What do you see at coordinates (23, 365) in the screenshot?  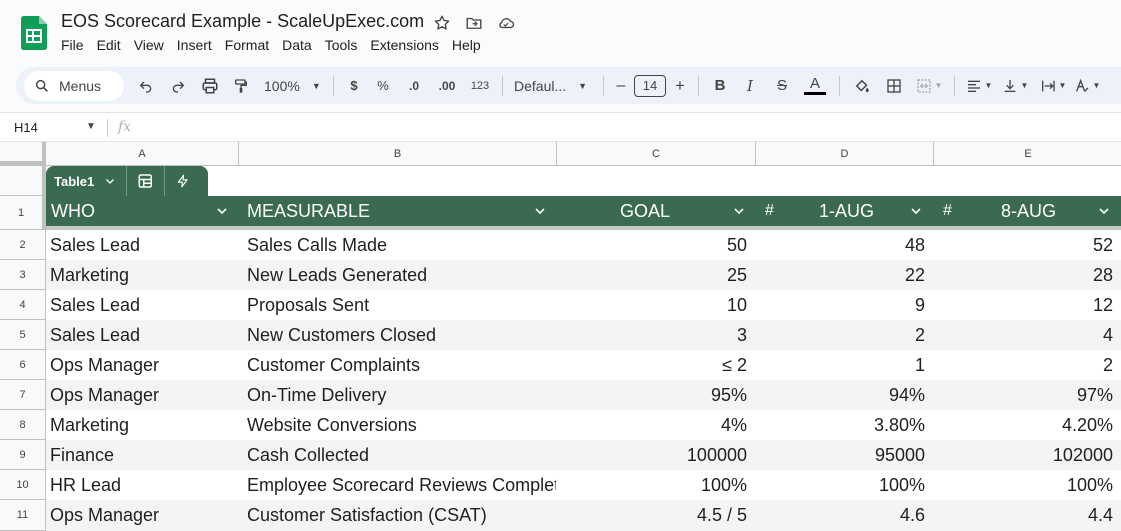 I see `row-header-6: 6` at bounding box center [23, 365].